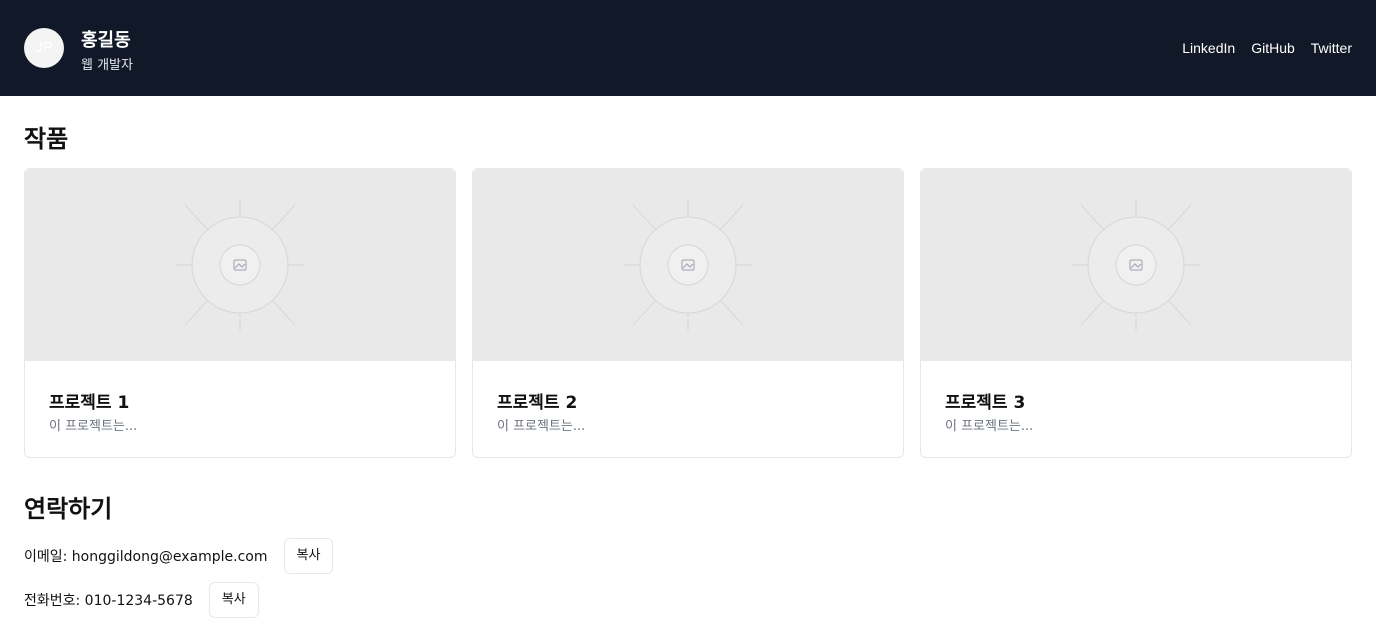 The image size is (1376, 642). What do you see at coordinates (107, 65) in the screenshot?
I see `profile-role: 웹 개발자` at bounding box center [107, 65].